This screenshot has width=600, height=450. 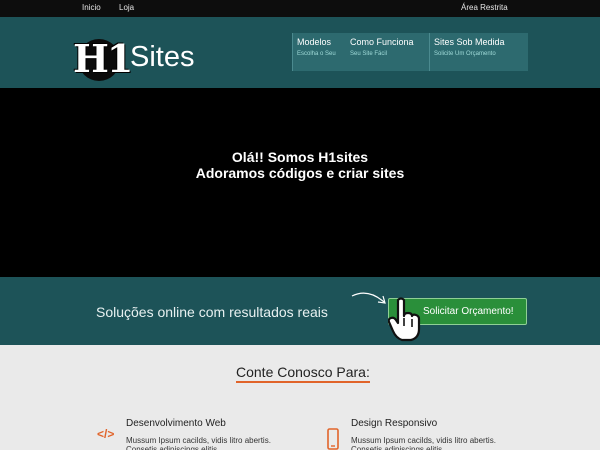 I want to click on logo-text: Sites, so click(x=162, y=57).